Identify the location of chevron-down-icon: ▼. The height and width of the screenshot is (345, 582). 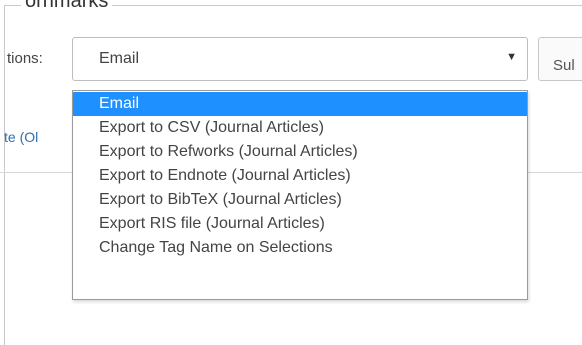
(511, 57).